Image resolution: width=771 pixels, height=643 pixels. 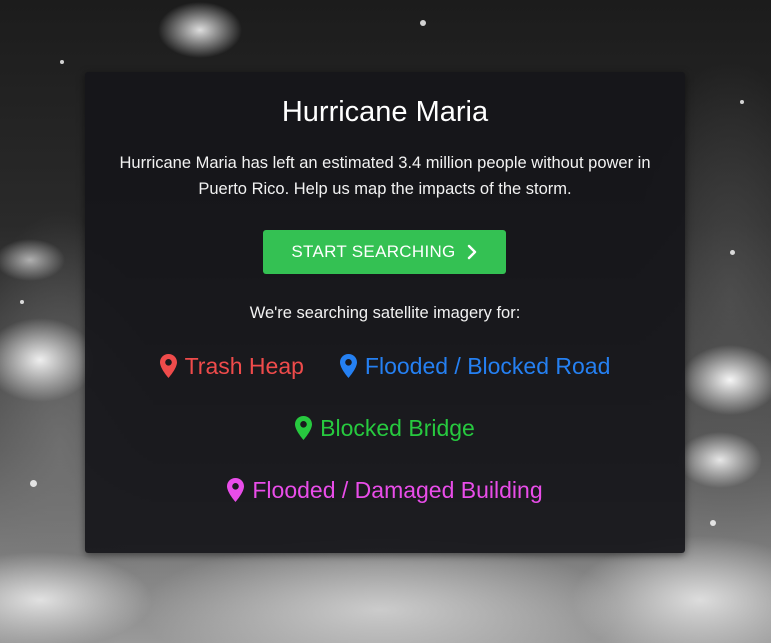 What do you see at coordinates (244, 366) in the screenshot?
I see `target-label: Trash Heap` at bounding box center [244, 366].